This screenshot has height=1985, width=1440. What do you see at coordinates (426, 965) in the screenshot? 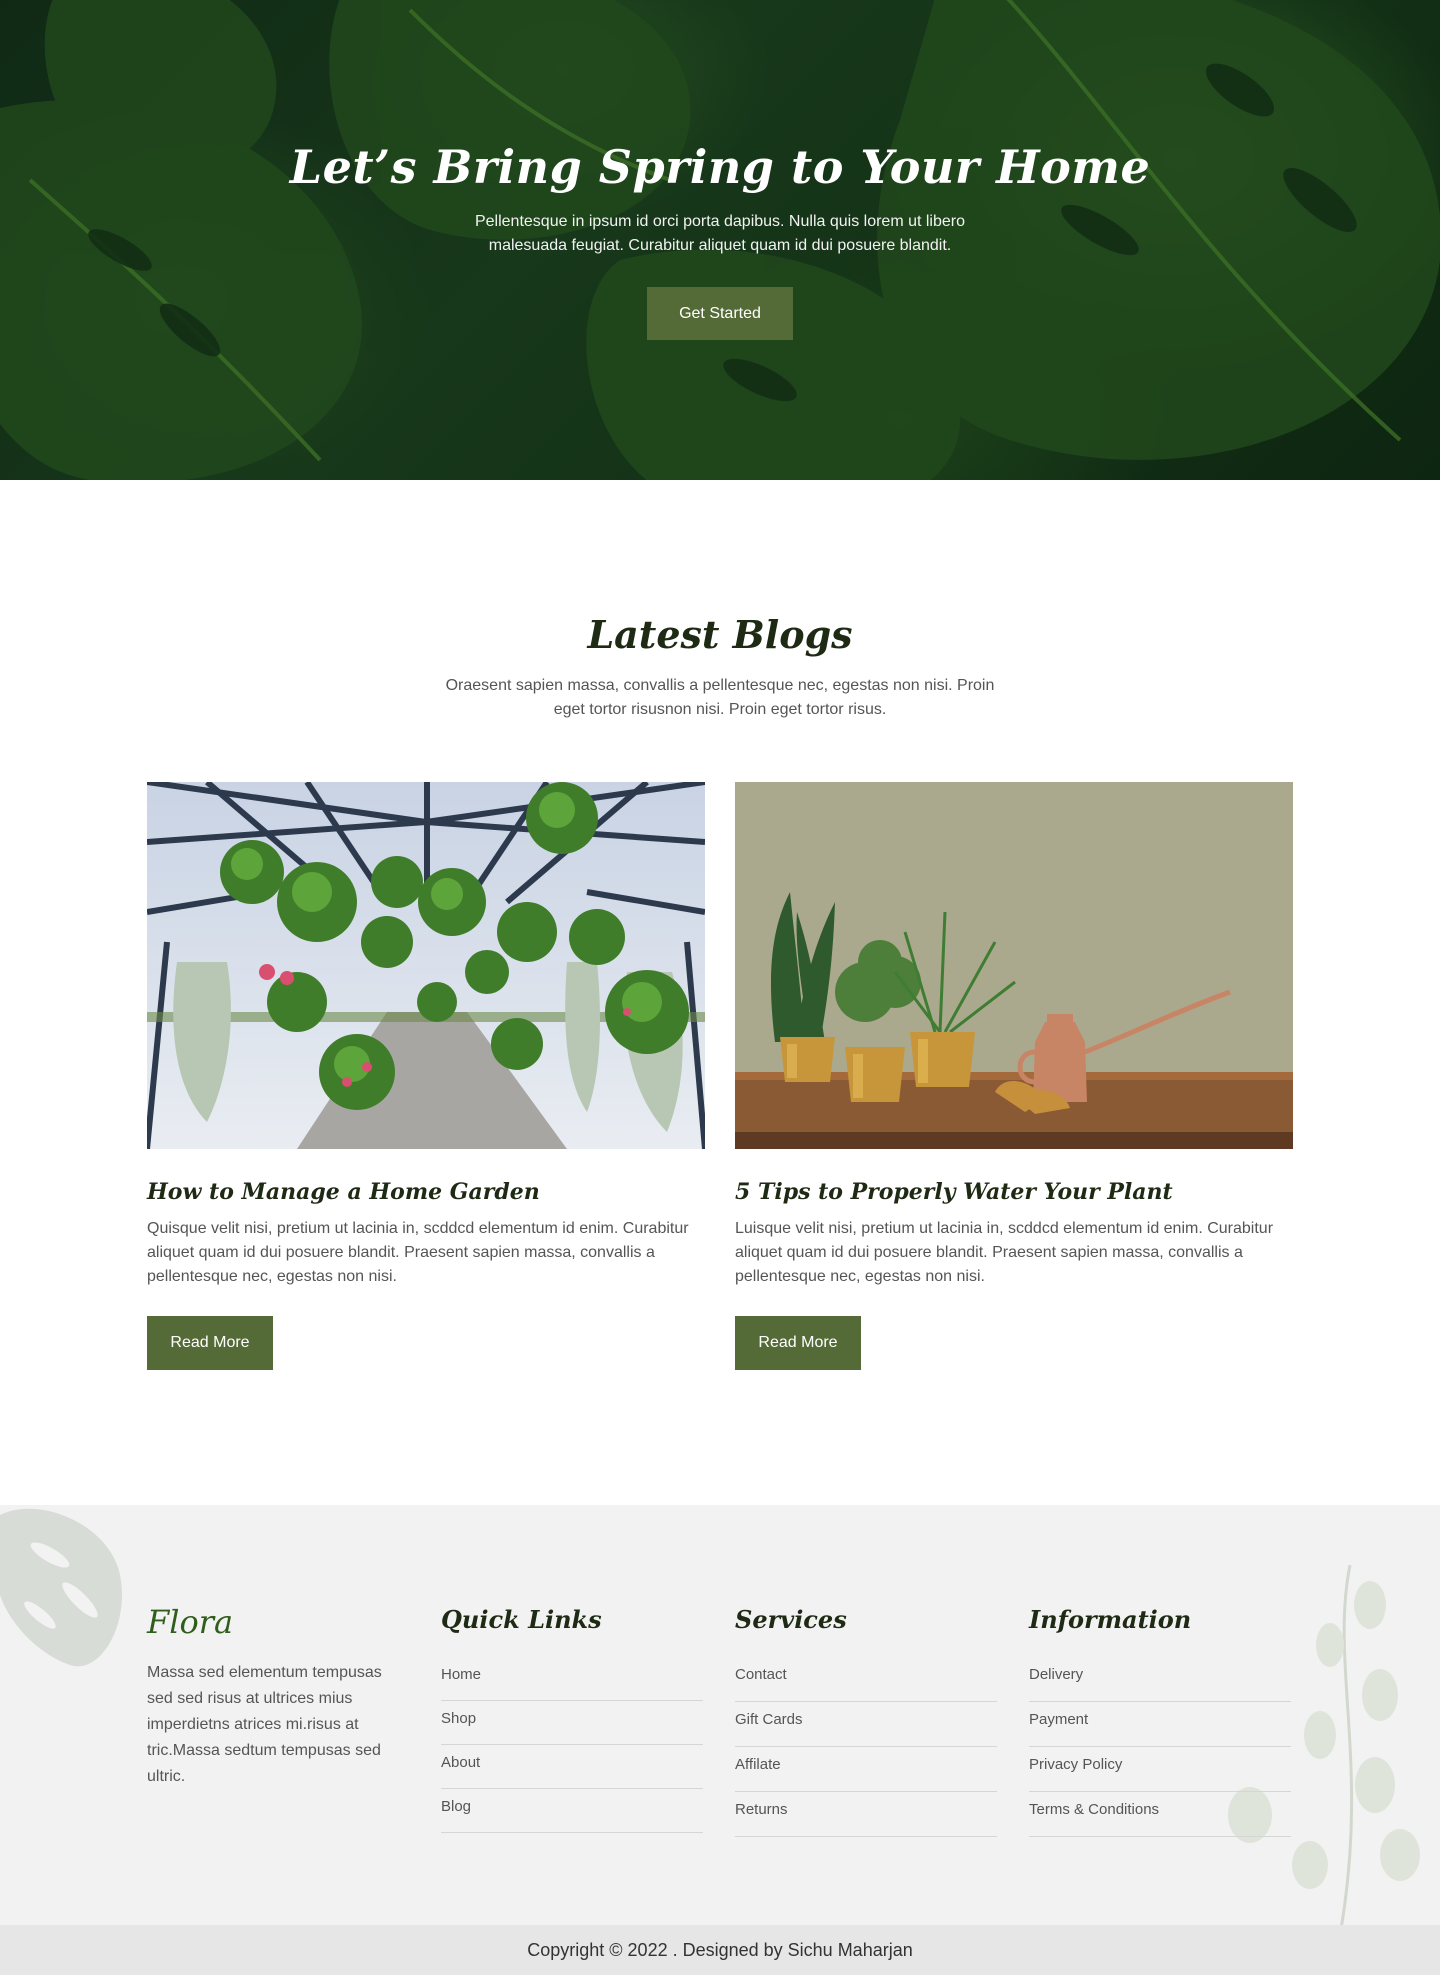
I see `greenhouse-image` at bounding box center [426, 965].